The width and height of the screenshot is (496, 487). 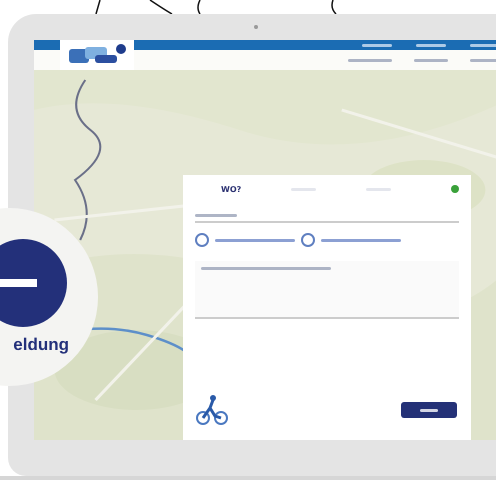 I want to click on overlay-label: eldung, so click(x=41, y=345).